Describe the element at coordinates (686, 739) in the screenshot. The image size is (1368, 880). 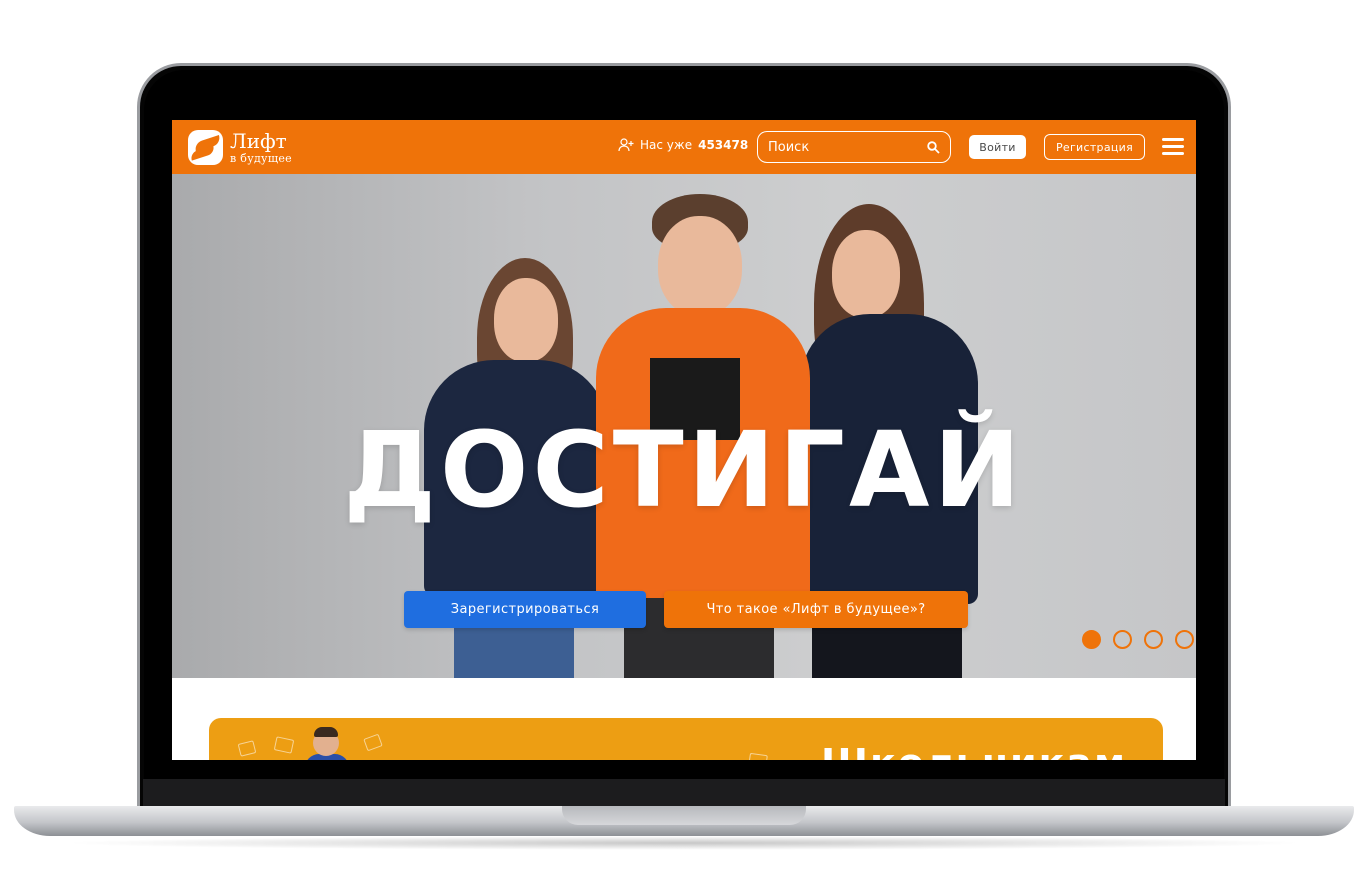
I see `students-banner: Школьникам` at that location.